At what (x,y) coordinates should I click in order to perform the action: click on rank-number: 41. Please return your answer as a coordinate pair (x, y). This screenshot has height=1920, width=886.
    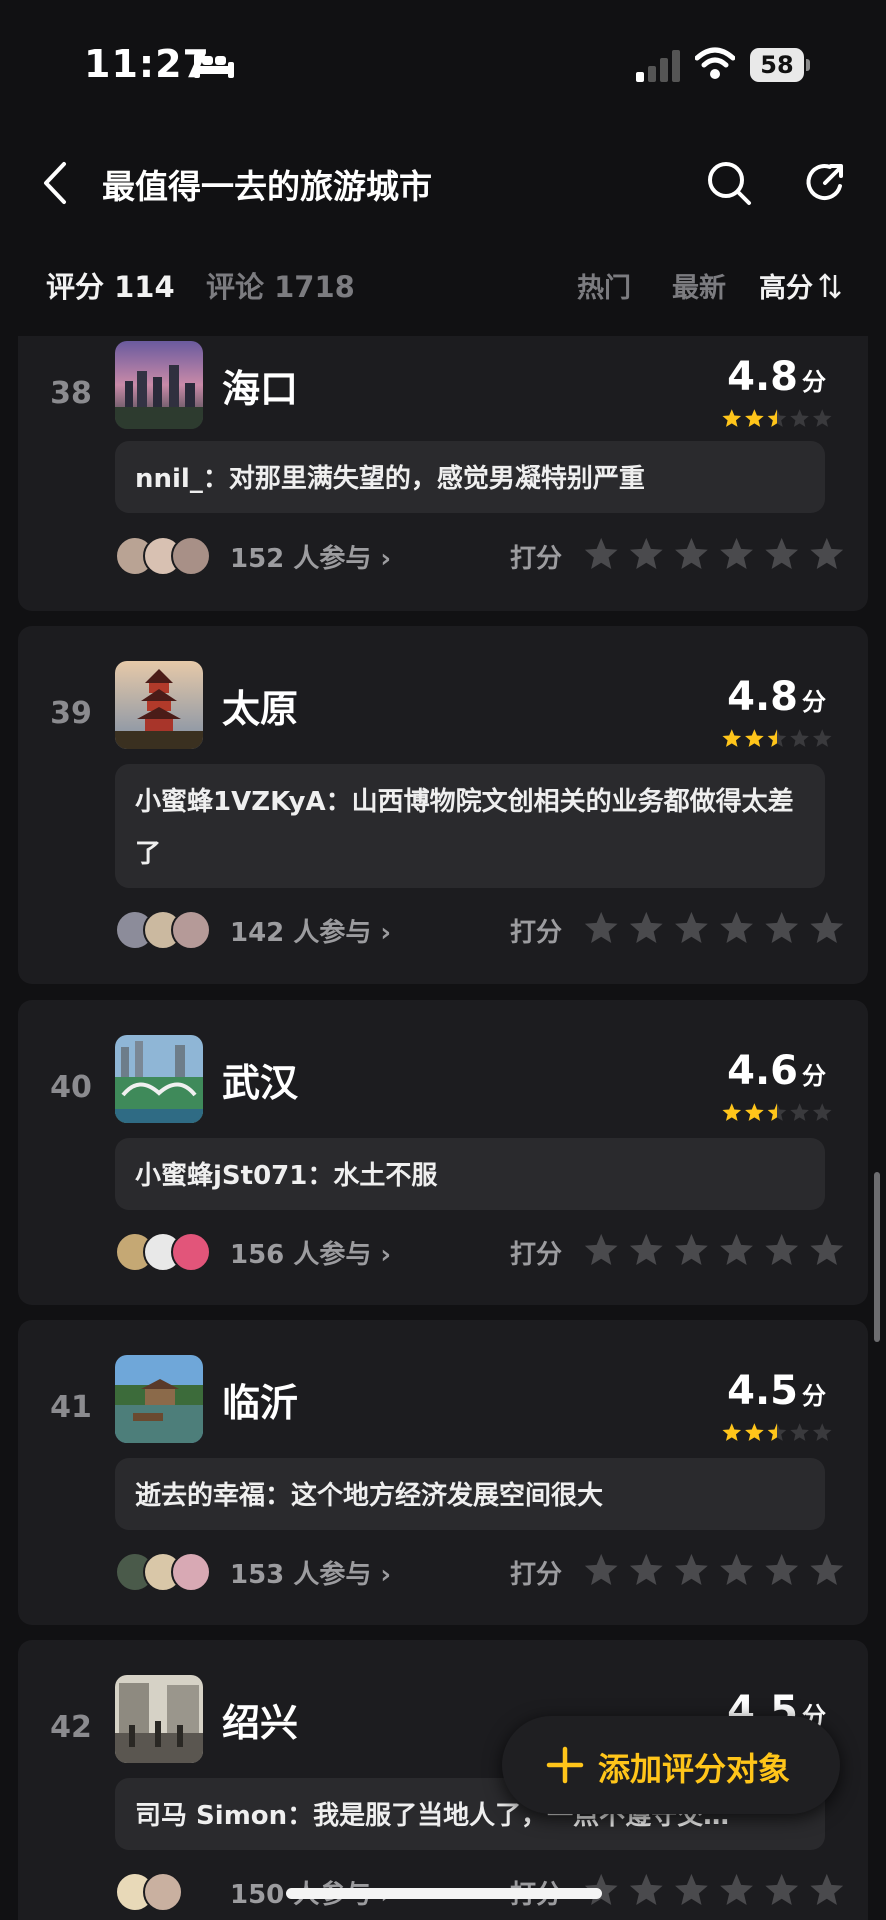
    Looking at the image, I should click on (71, 1407).